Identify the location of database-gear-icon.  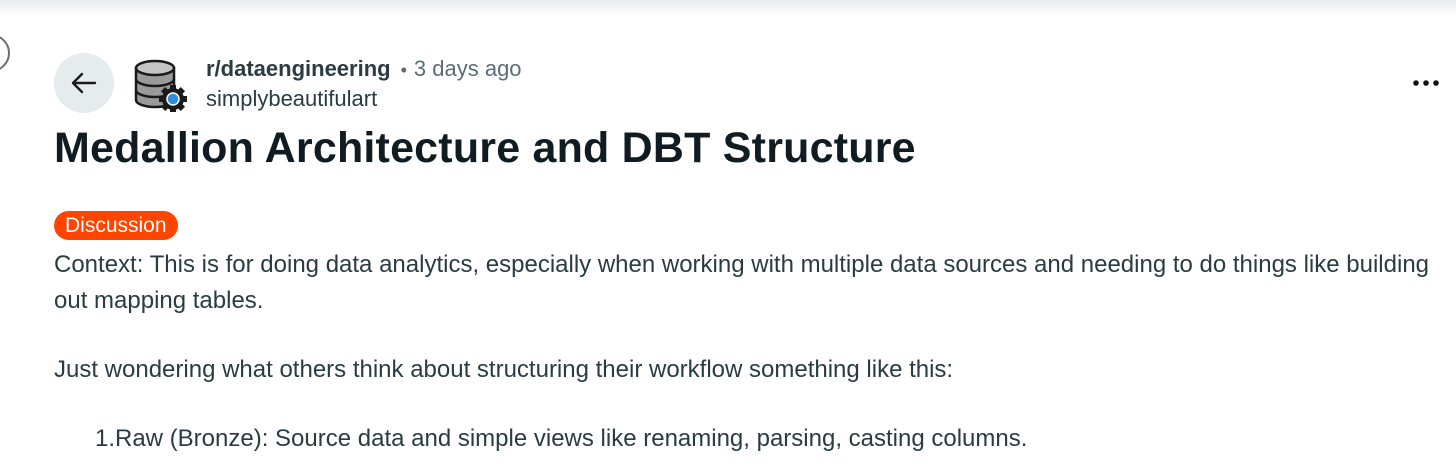
(159, 85).